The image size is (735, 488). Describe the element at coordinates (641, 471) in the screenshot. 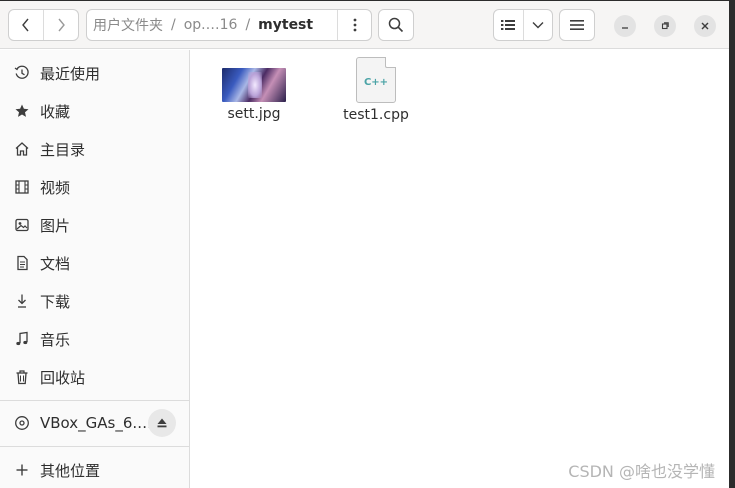

I see `watermark: CSDN @啥也没学懂` at that location.